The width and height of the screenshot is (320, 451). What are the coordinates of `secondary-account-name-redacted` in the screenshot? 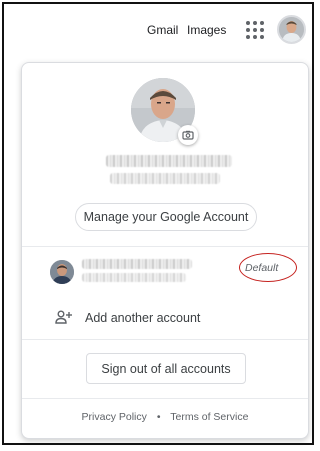 It's located at (137, 264).